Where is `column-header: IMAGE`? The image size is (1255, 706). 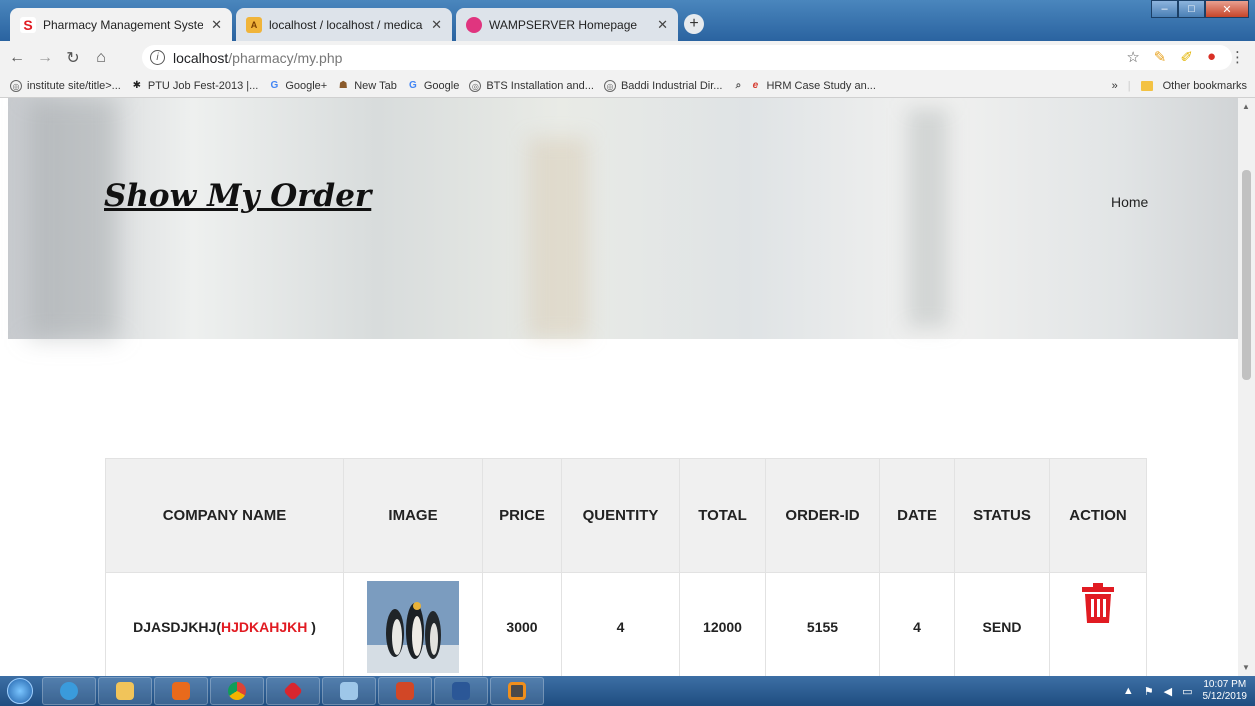 column-header: IMAGE is located at coordinates (413, 515).